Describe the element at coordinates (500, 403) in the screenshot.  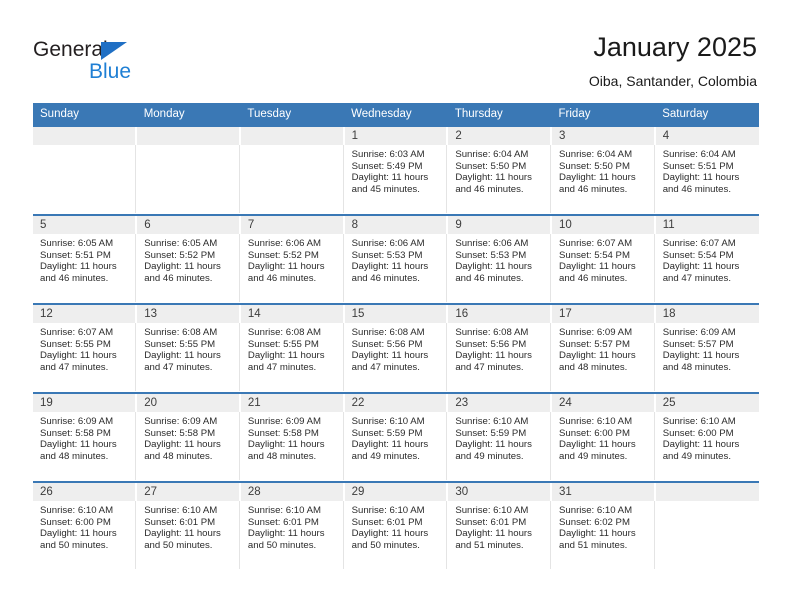
I see `day-number: 23` at that location.